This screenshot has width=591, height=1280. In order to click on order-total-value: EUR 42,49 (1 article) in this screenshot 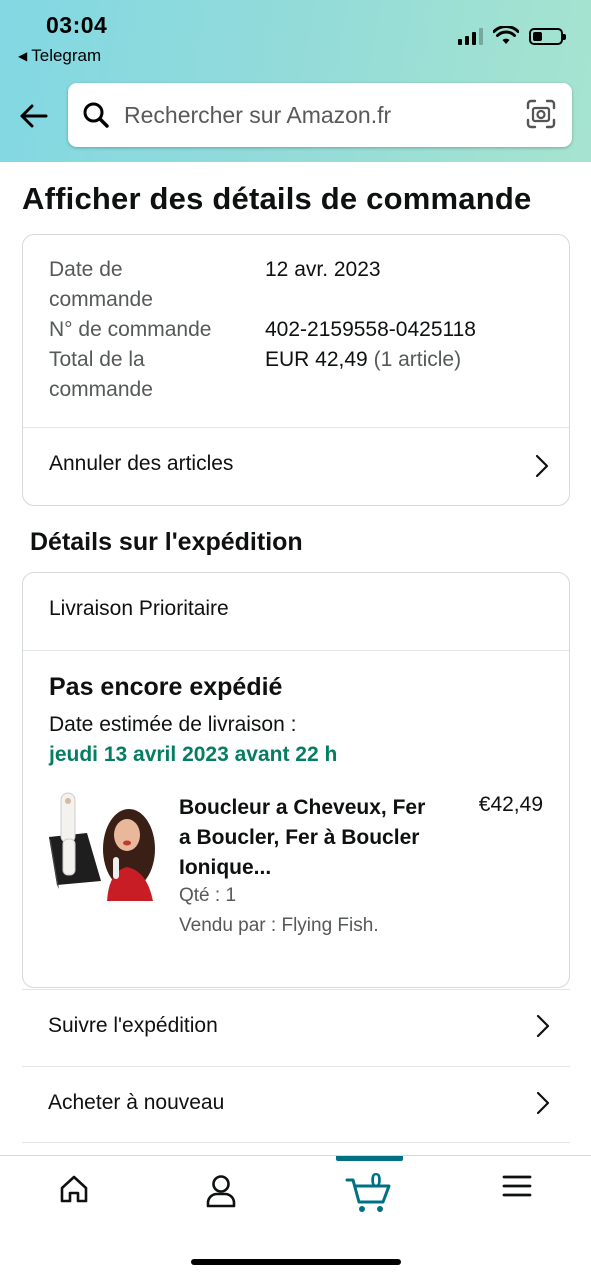, I will do `click(363, 359)`.